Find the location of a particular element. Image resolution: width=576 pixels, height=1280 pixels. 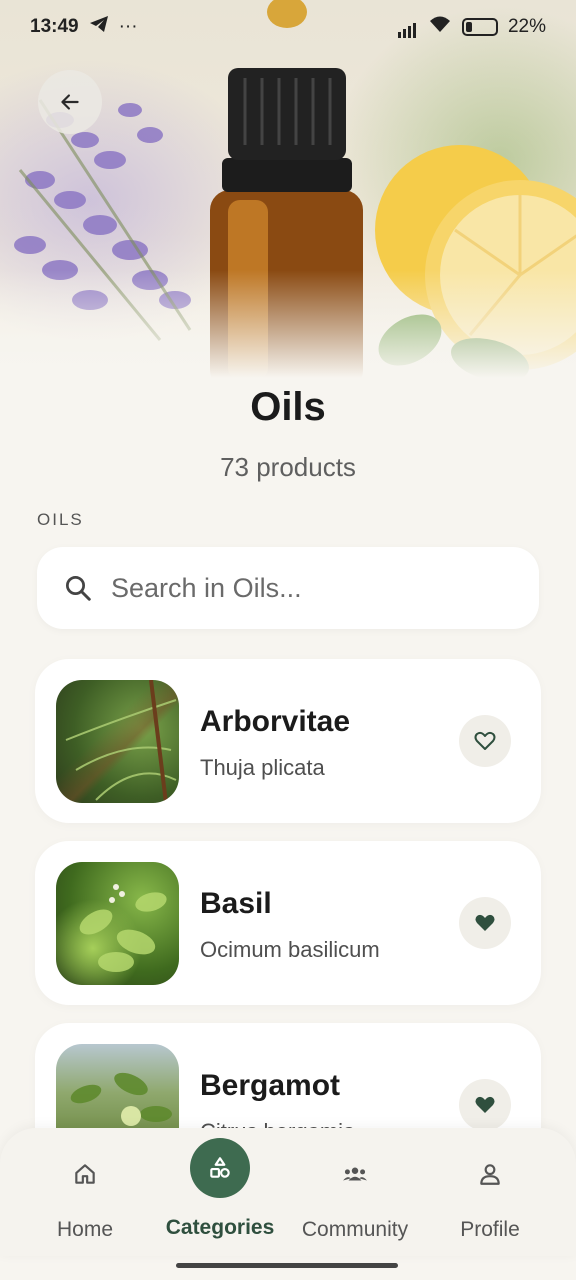

battery-icon is located at coordinates (479, 27).